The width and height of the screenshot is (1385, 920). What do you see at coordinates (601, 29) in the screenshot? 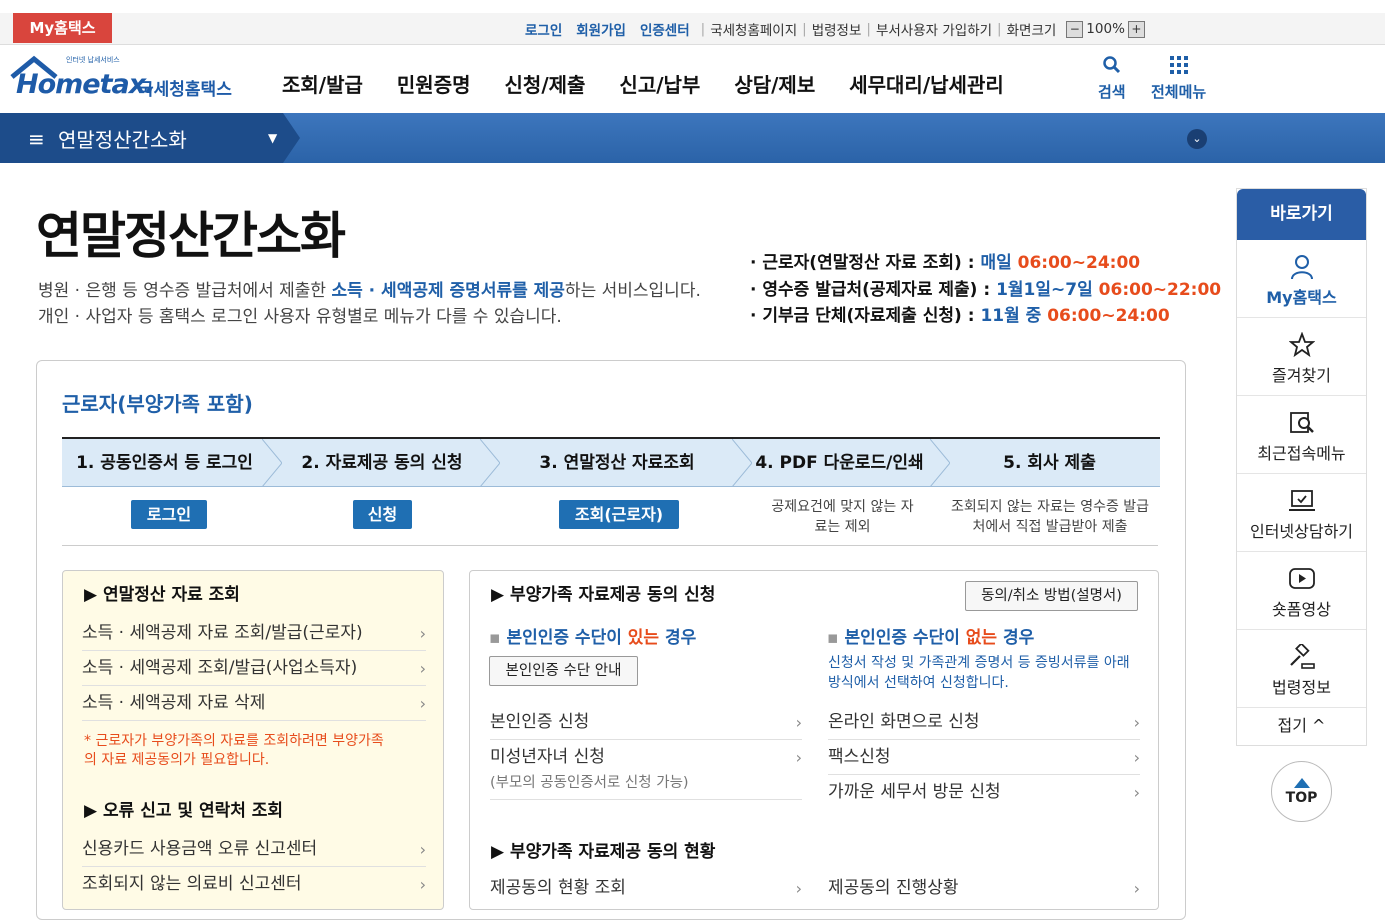
I see `join-link: 회원가입` at bounding box center [601, 29].